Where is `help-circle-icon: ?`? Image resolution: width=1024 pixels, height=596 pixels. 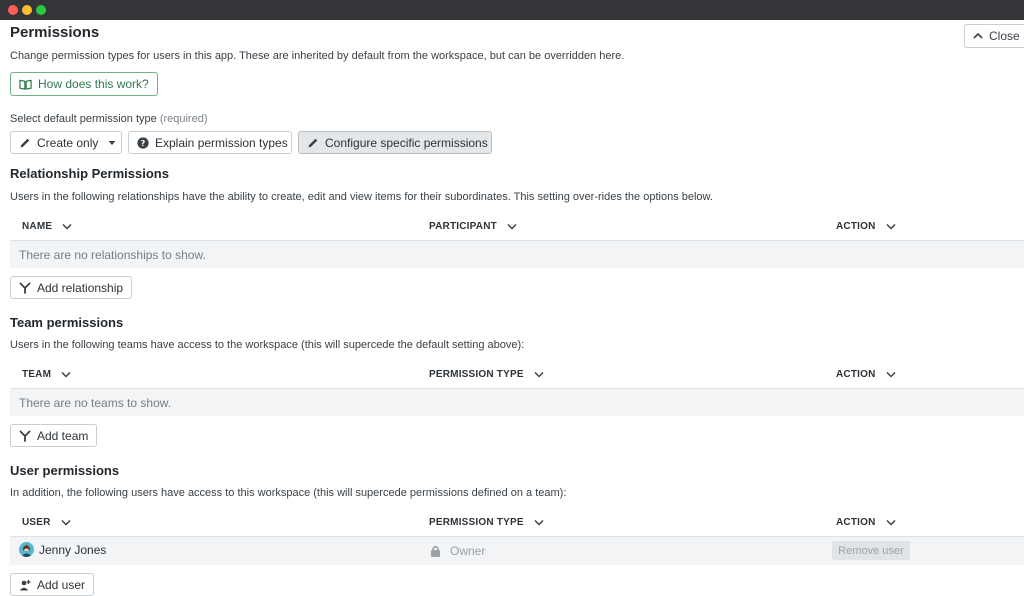
help-circle-icon: ? is located at coordinates (143, 142).